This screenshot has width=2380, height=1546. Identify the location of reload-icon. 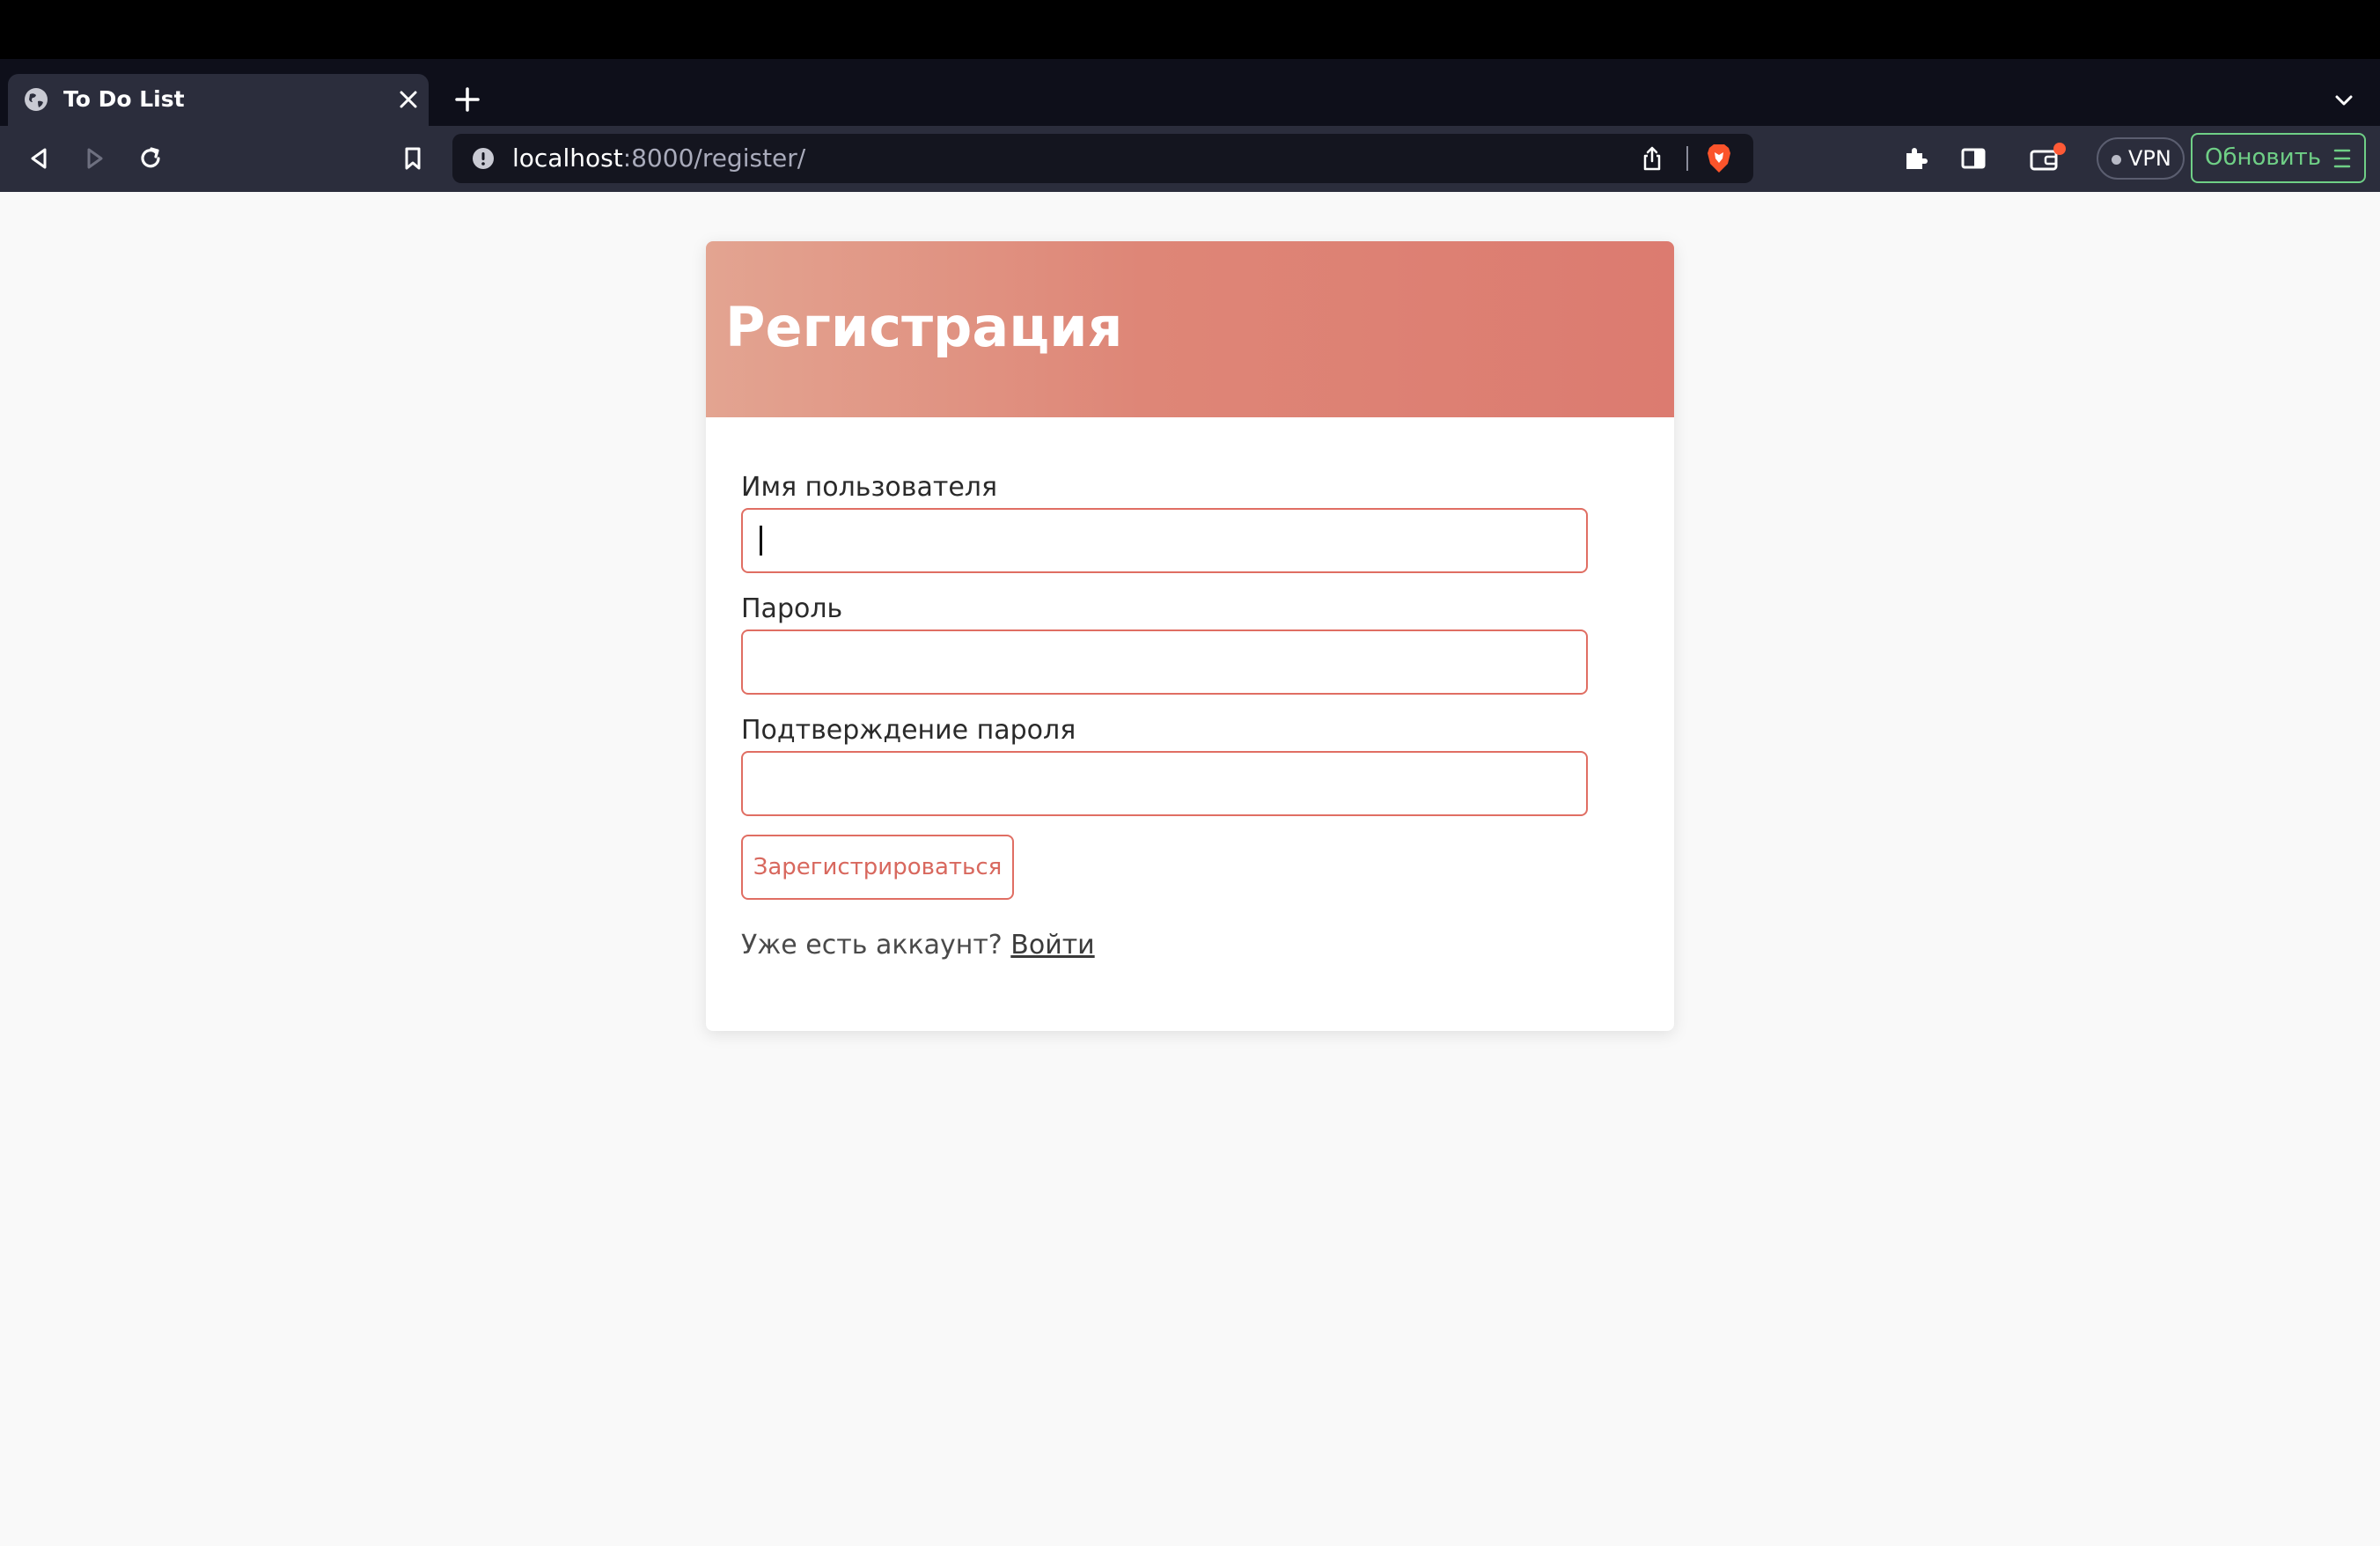
(150, 158).